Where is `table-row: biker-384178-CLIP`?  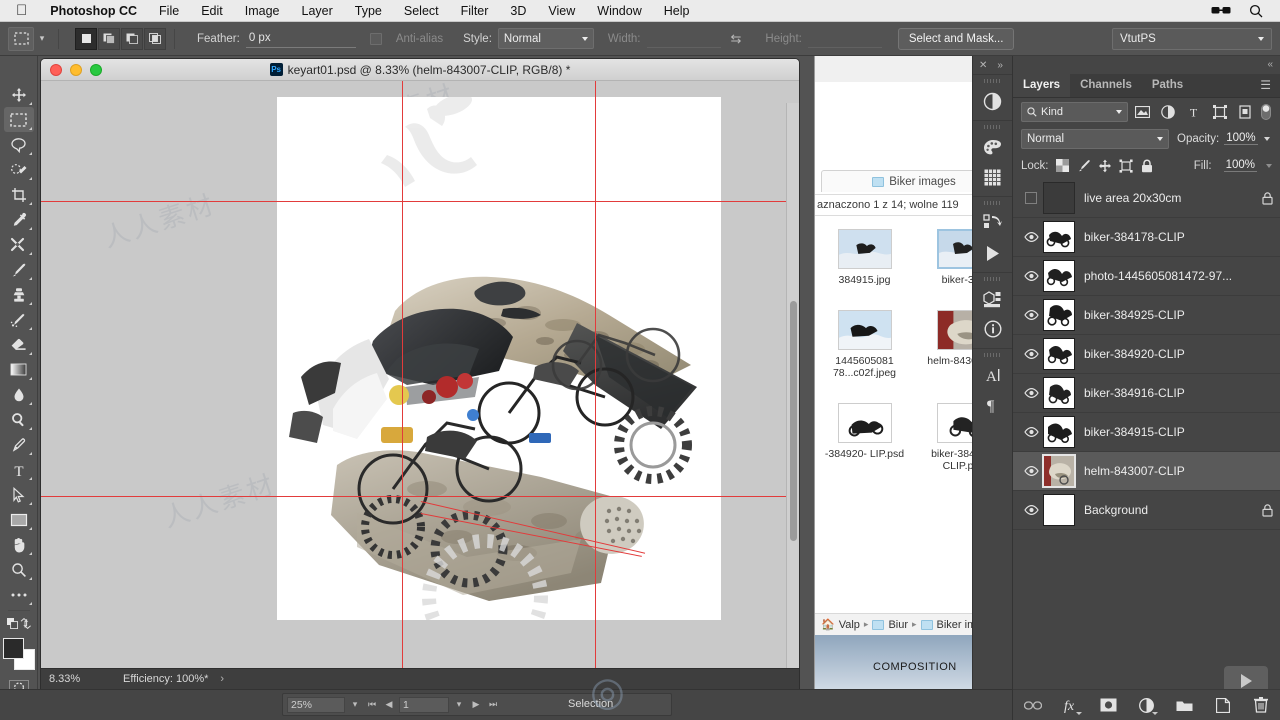
table-row: biker-384178-CLIP is located at coordinates (1146, 237).